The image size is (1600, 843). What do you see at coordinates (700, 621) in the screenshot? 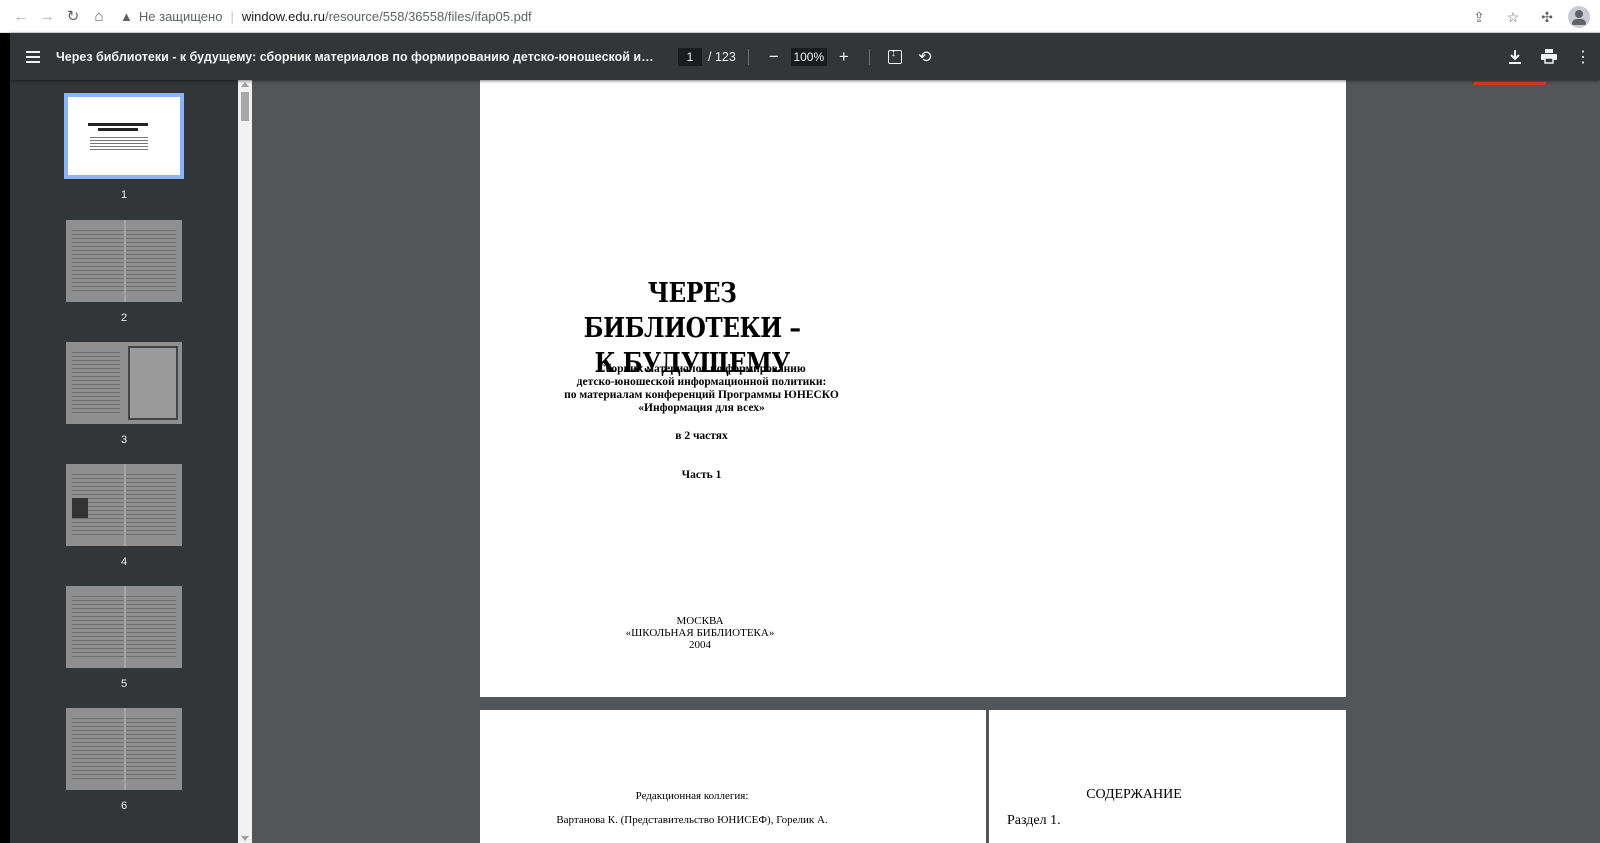
I see `imprint-city: МОСКВА` at bounding box center [700, 621].